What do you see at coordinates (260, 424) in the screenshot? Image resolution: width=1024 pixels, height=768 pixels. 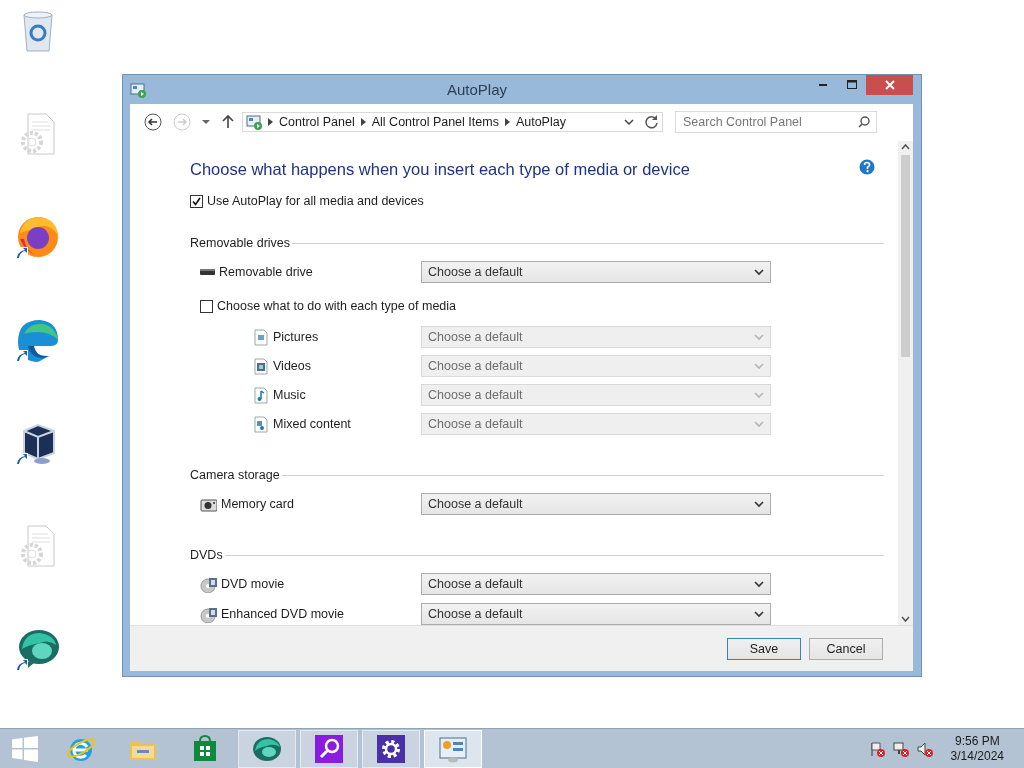 I see `mixed-media-icon` at bounding box center [260, 424].